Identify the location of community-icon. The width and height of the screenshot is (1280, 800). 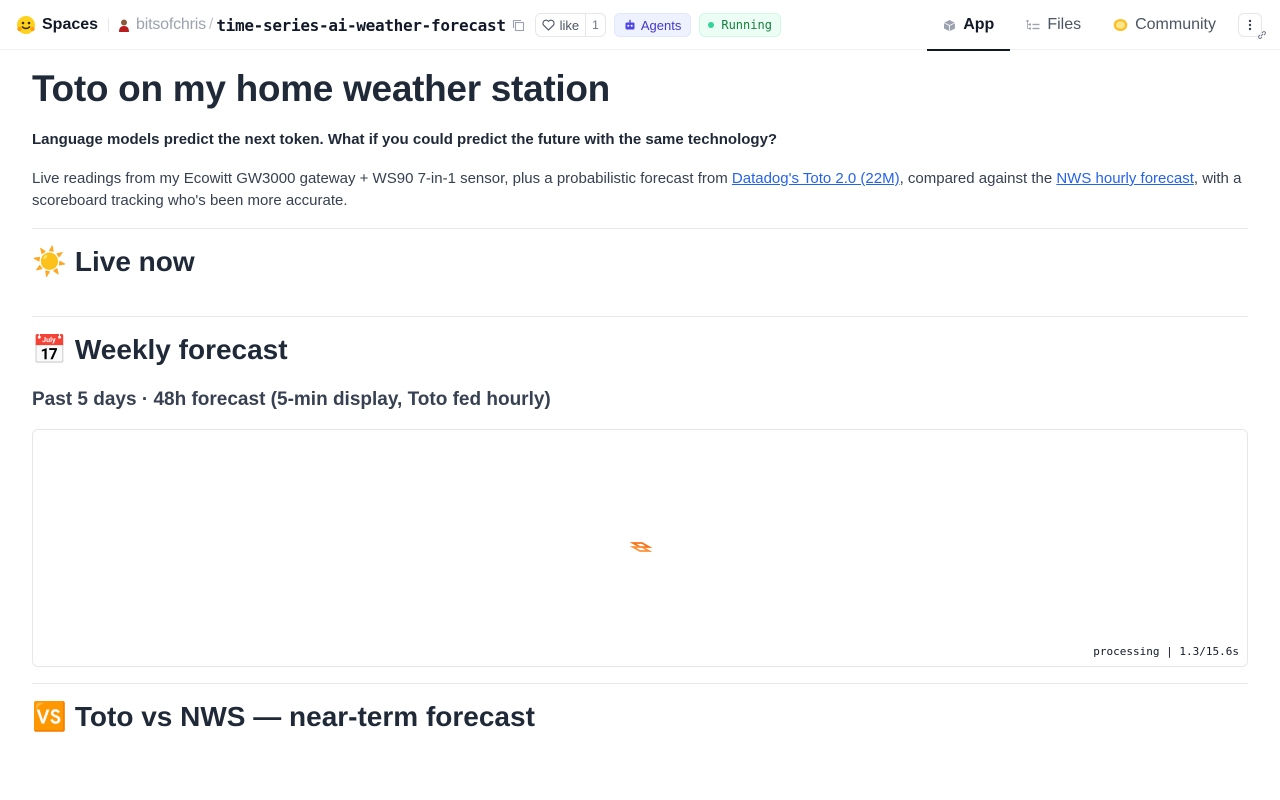
(1120, 25).